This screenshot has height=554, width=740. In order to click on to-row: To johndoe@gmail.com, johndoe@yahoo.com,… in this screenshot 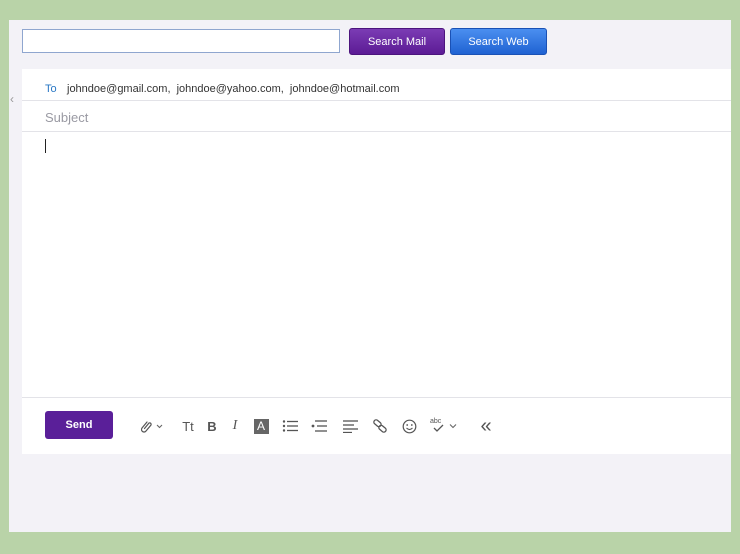, I will do `click(376, 85)`.